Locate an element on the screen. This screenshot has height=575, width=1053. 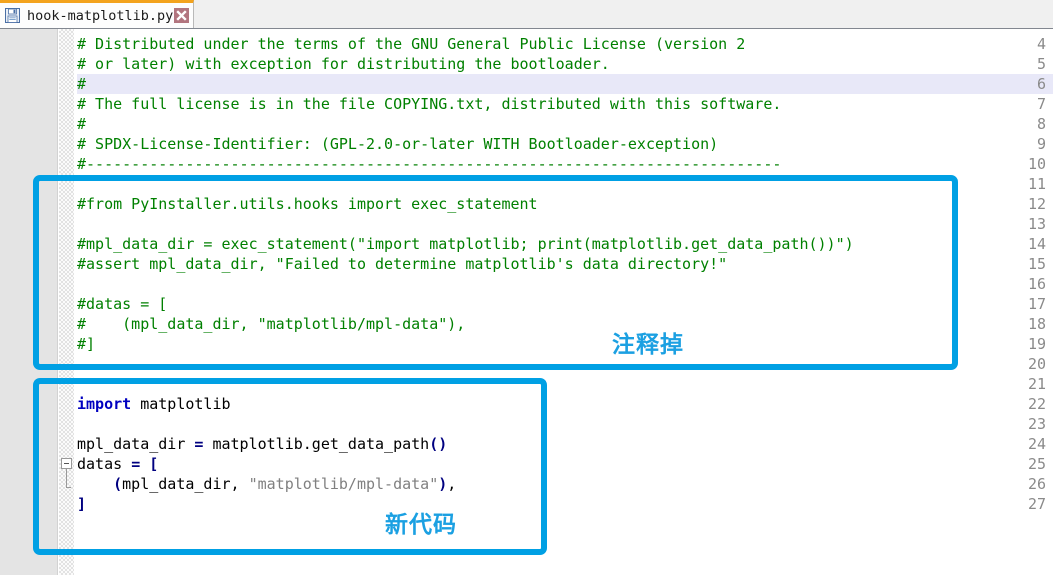
code-line-25: datas = [ is located at coordinates (117, 464).